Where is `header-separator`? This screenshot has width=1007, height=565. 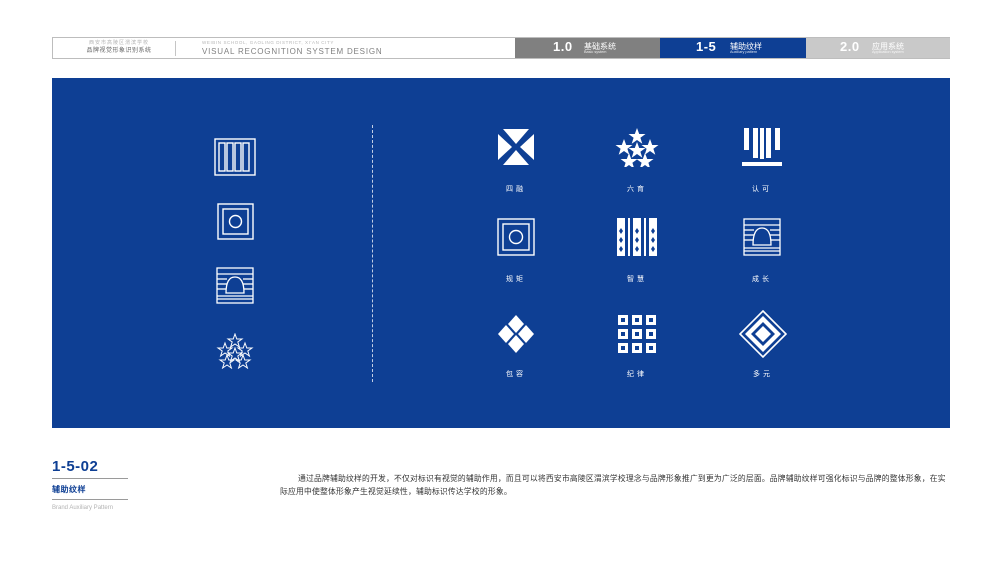 header-separator is located at coordinates (175, 48).